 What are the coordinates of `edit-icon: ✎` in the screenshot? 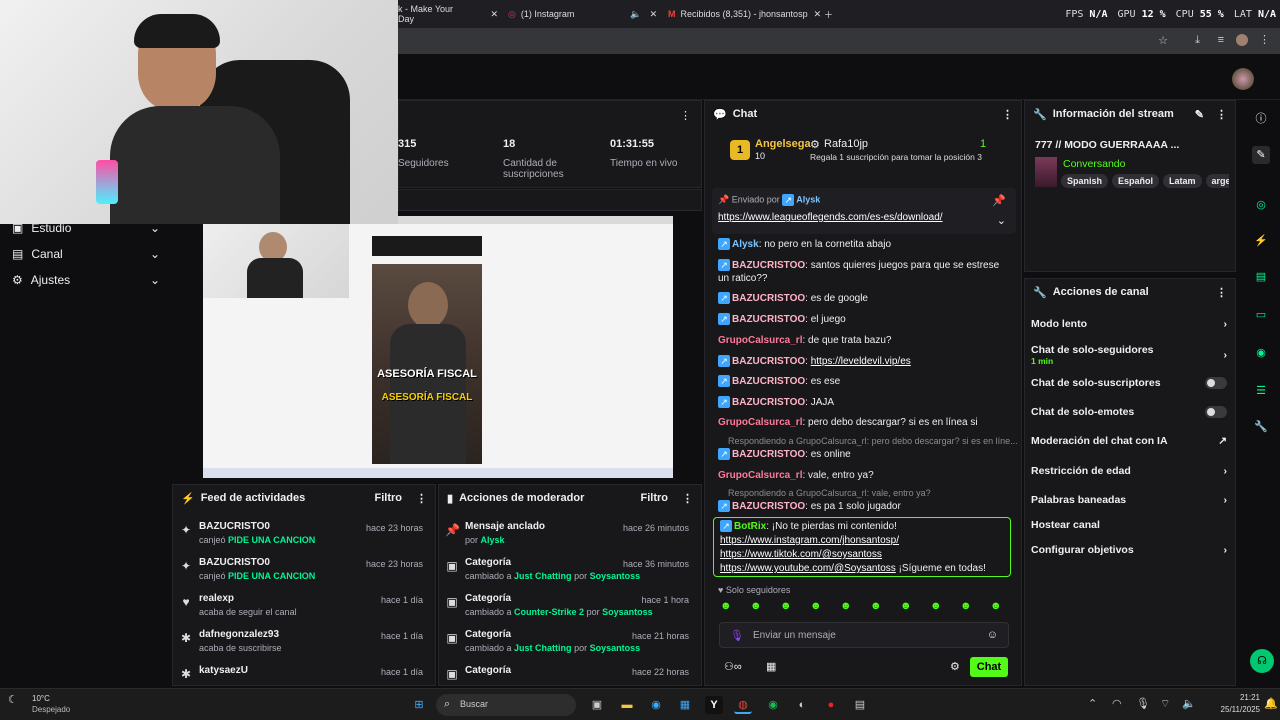 It's located at (1199, 114).